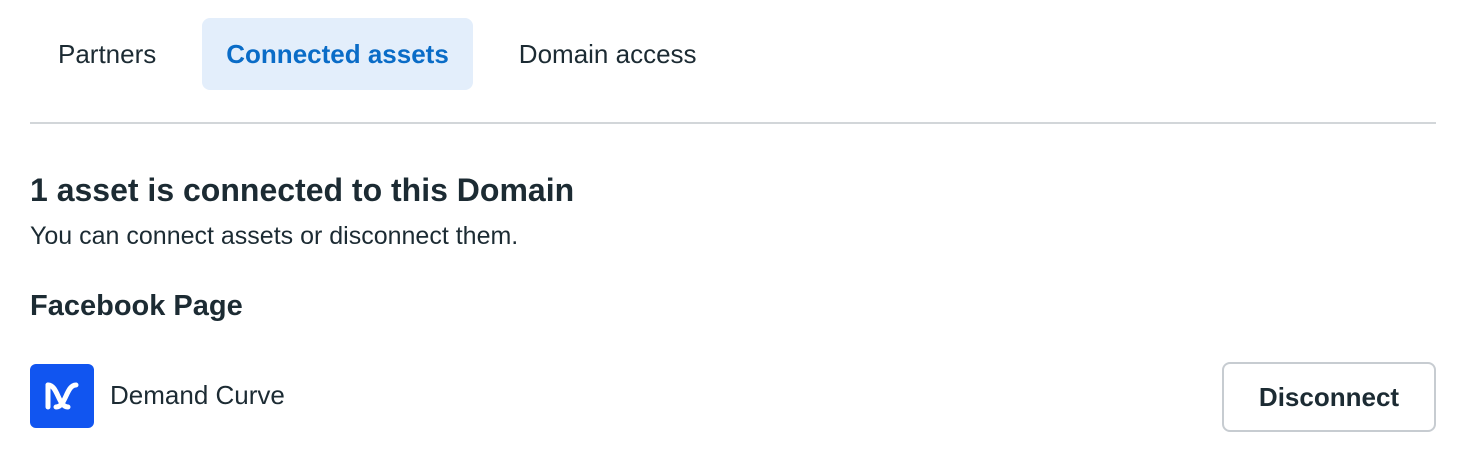 Image resolution: width=1466 pixels, height=472 pixels. I want to click on tab-connected-assets: Connected assets, so click(337, 54).